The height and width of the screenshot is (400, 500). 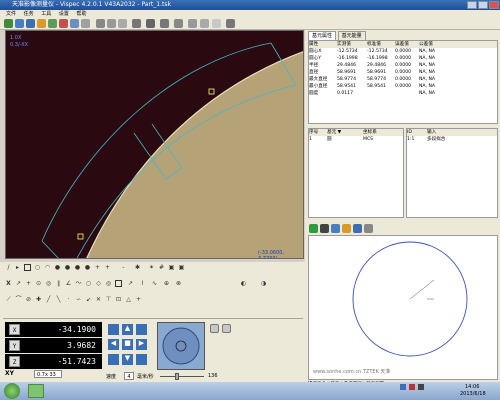 What do you see at coordinates (38, 283) in the screenshot?
I see `circle-icon: ⊙` at bounding box center [38, 283].